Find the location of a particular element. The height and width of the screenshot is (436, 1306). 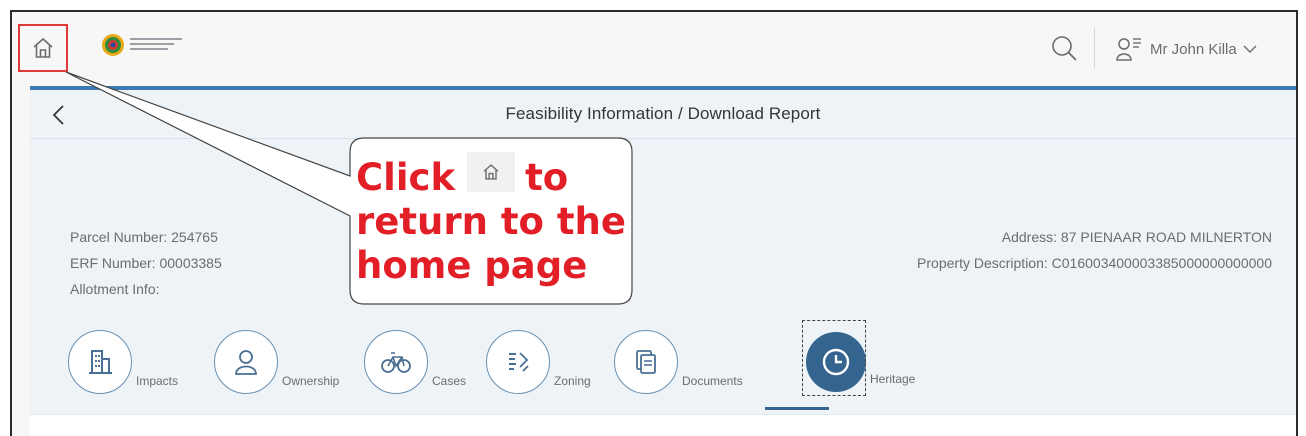

tab-ownership: Ownership is located at coordinates (276, 362).